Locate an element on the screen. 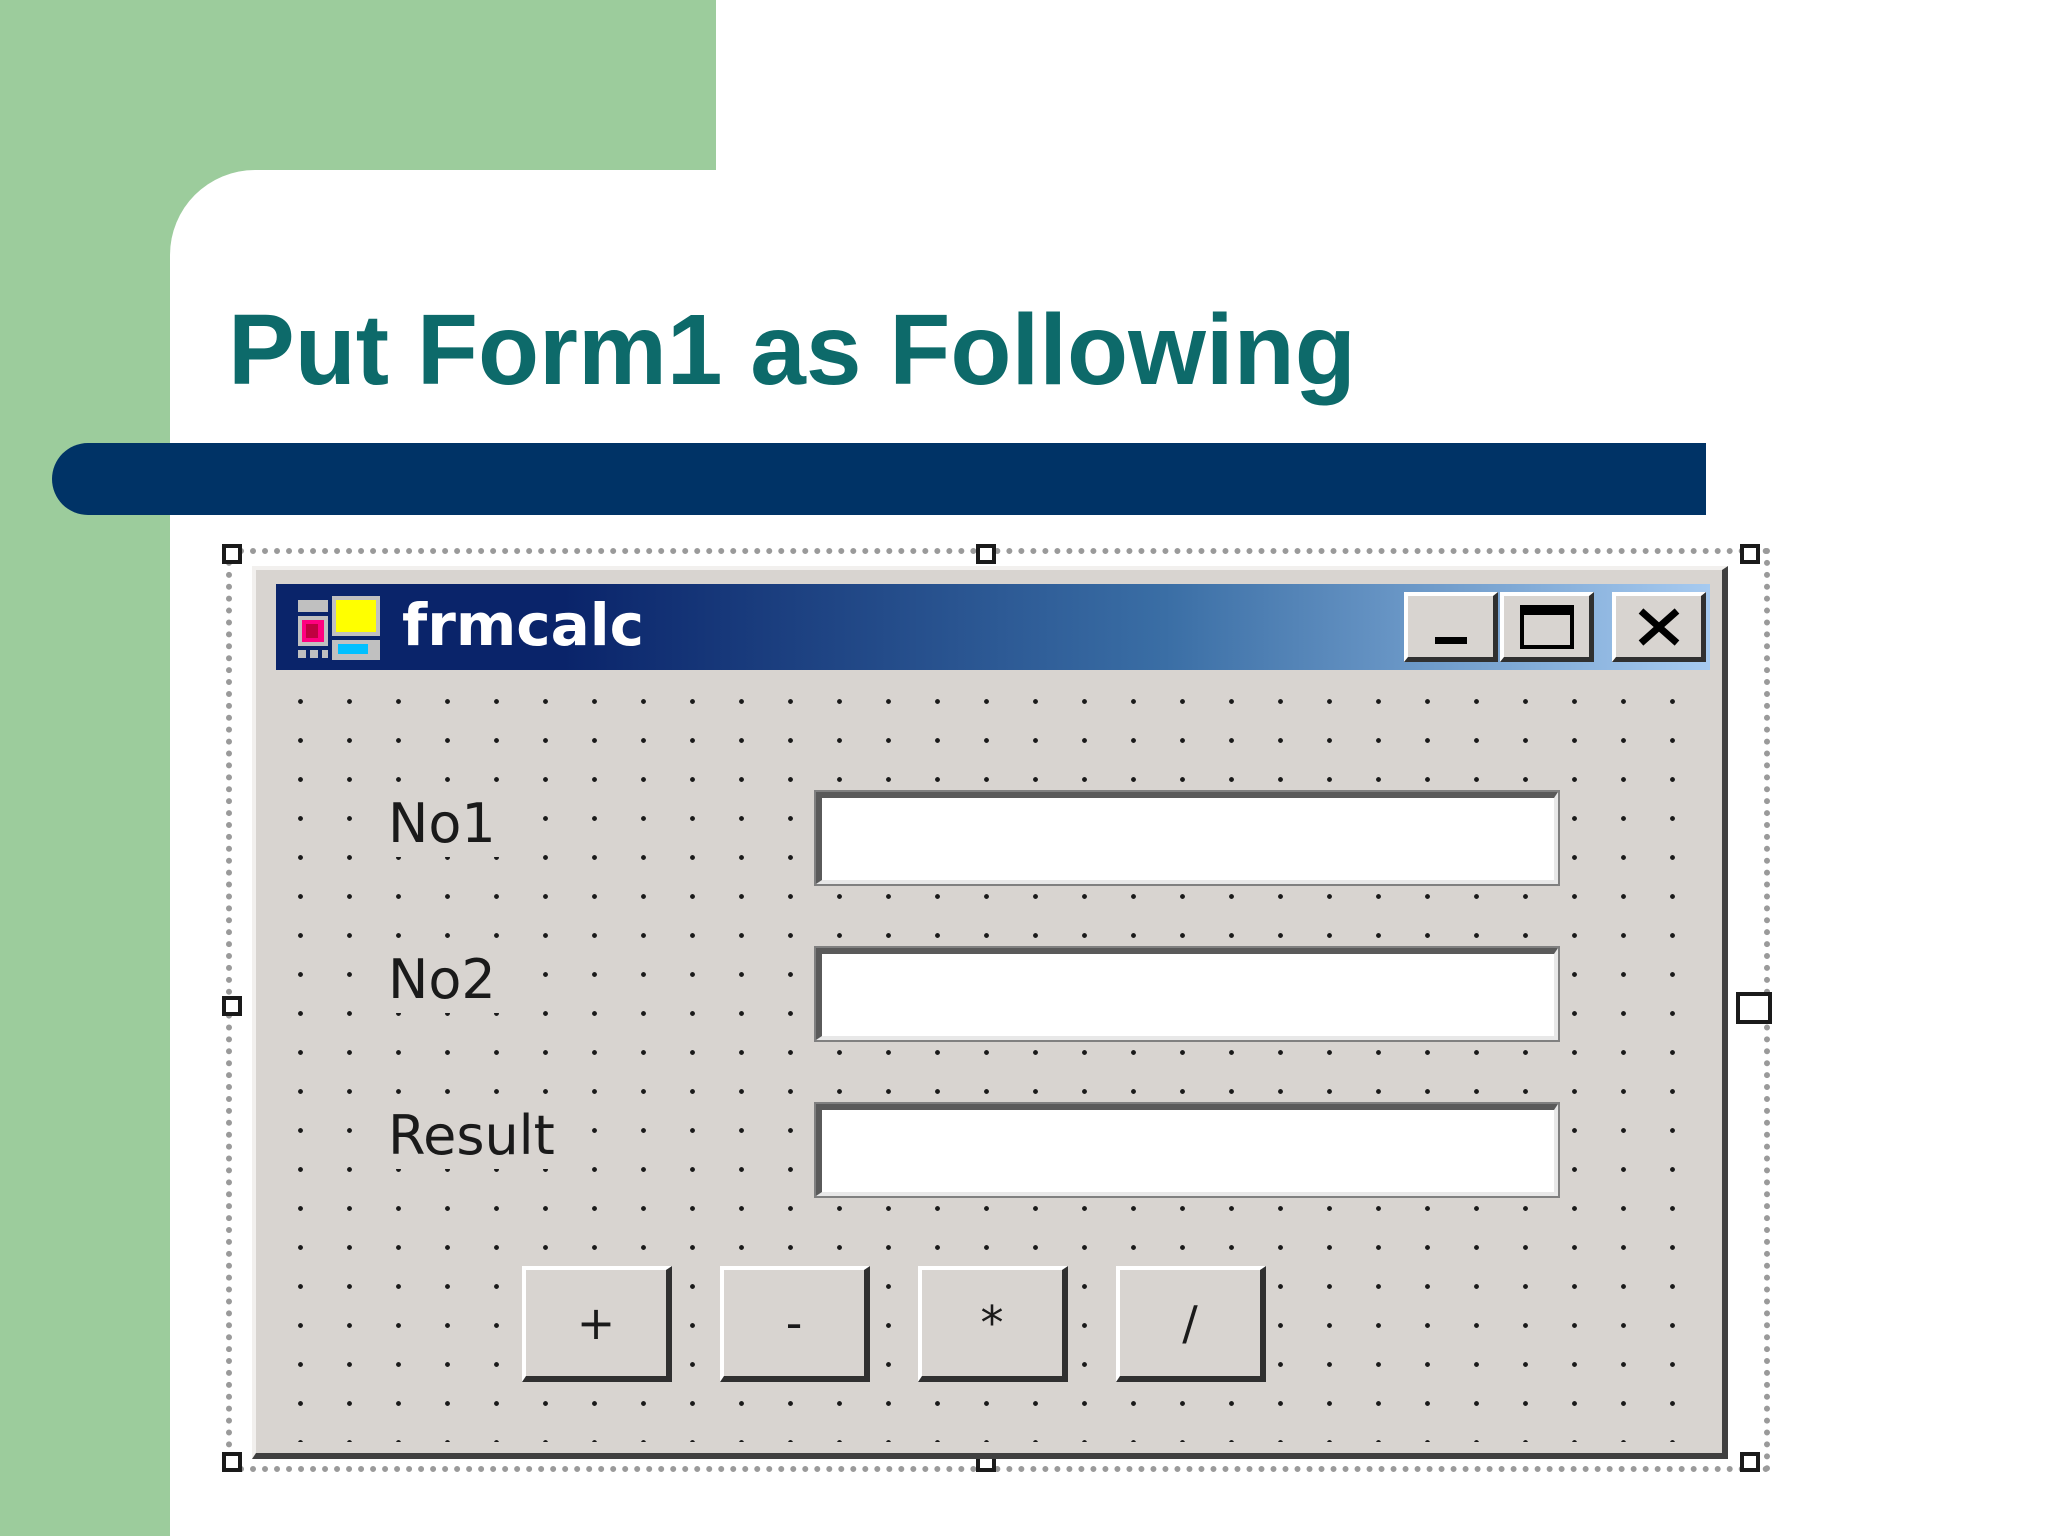 The height and width of the screenshot is (1536, 2048). close-button is located at coordinates (1659, 627).